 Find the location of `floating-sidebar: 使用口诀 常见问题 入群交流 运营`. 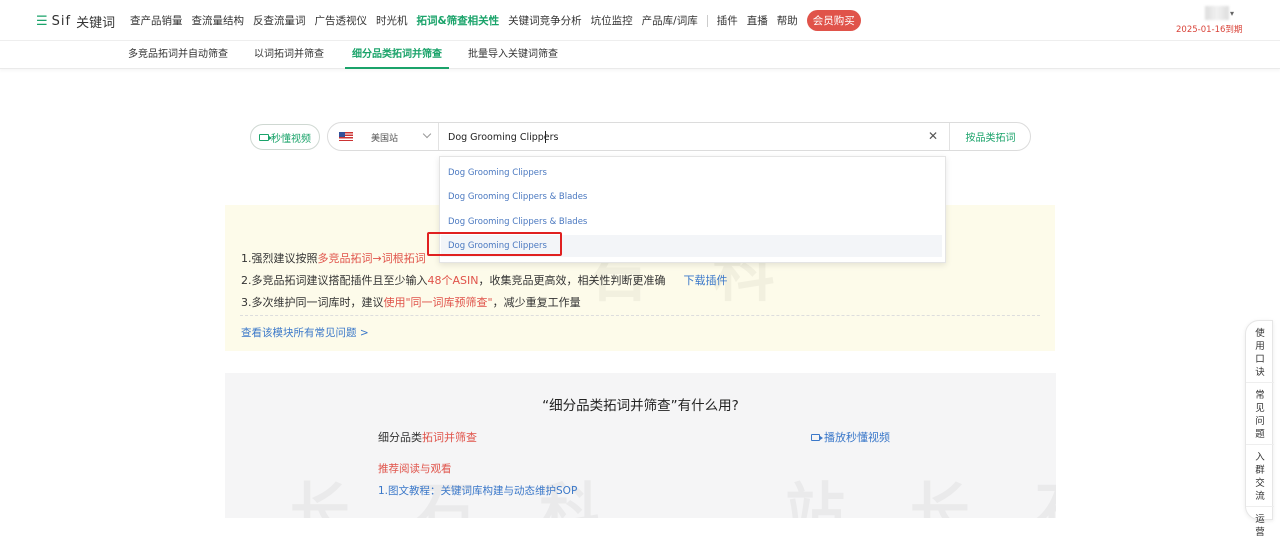

floating-sidebar: 使用口诀 常见问题 入群交流 运营 is located at coordinates (1259, 429).